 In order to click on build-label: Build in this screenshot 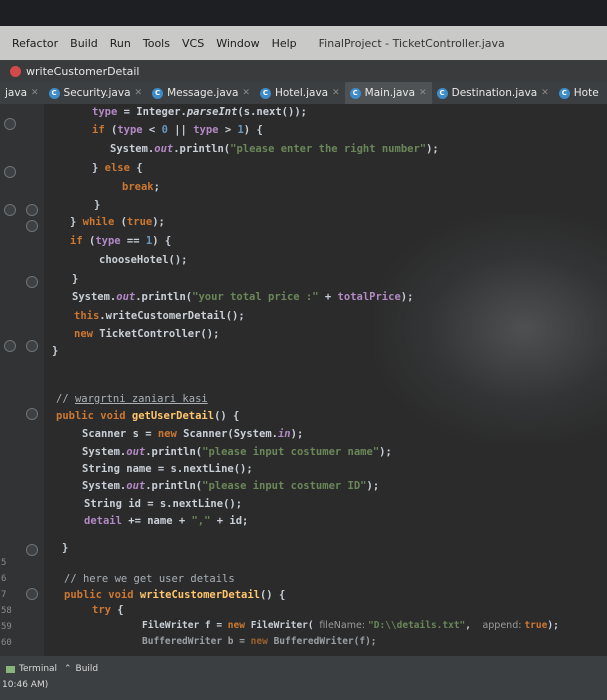, I will do `click(87, 669)`.